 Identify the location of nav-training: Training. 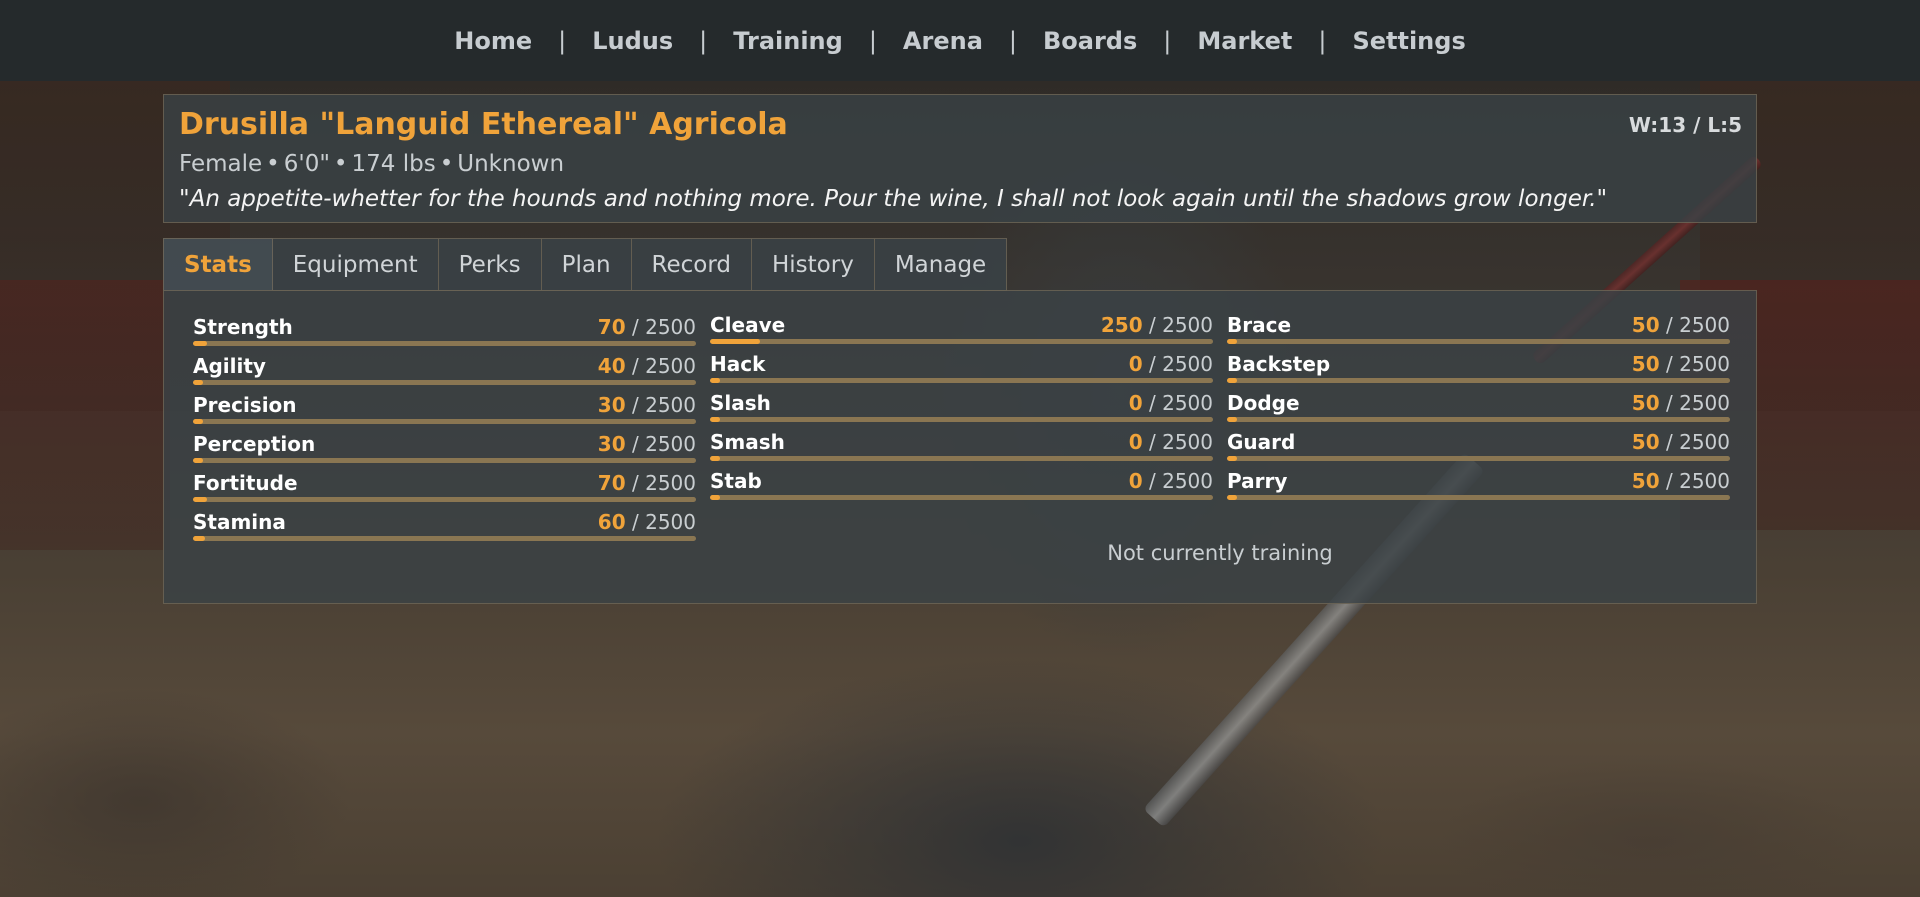
(788, 41).